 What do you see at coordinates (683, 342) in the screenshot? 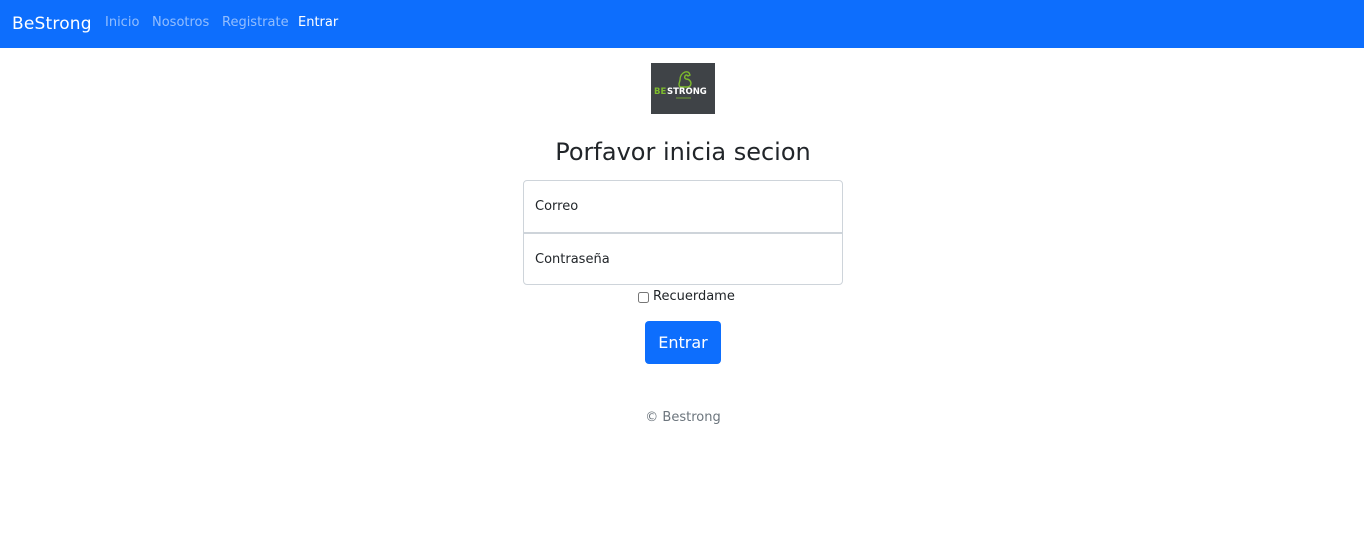
I see `submit-button: Entrar` at bounding box center [683, 342].